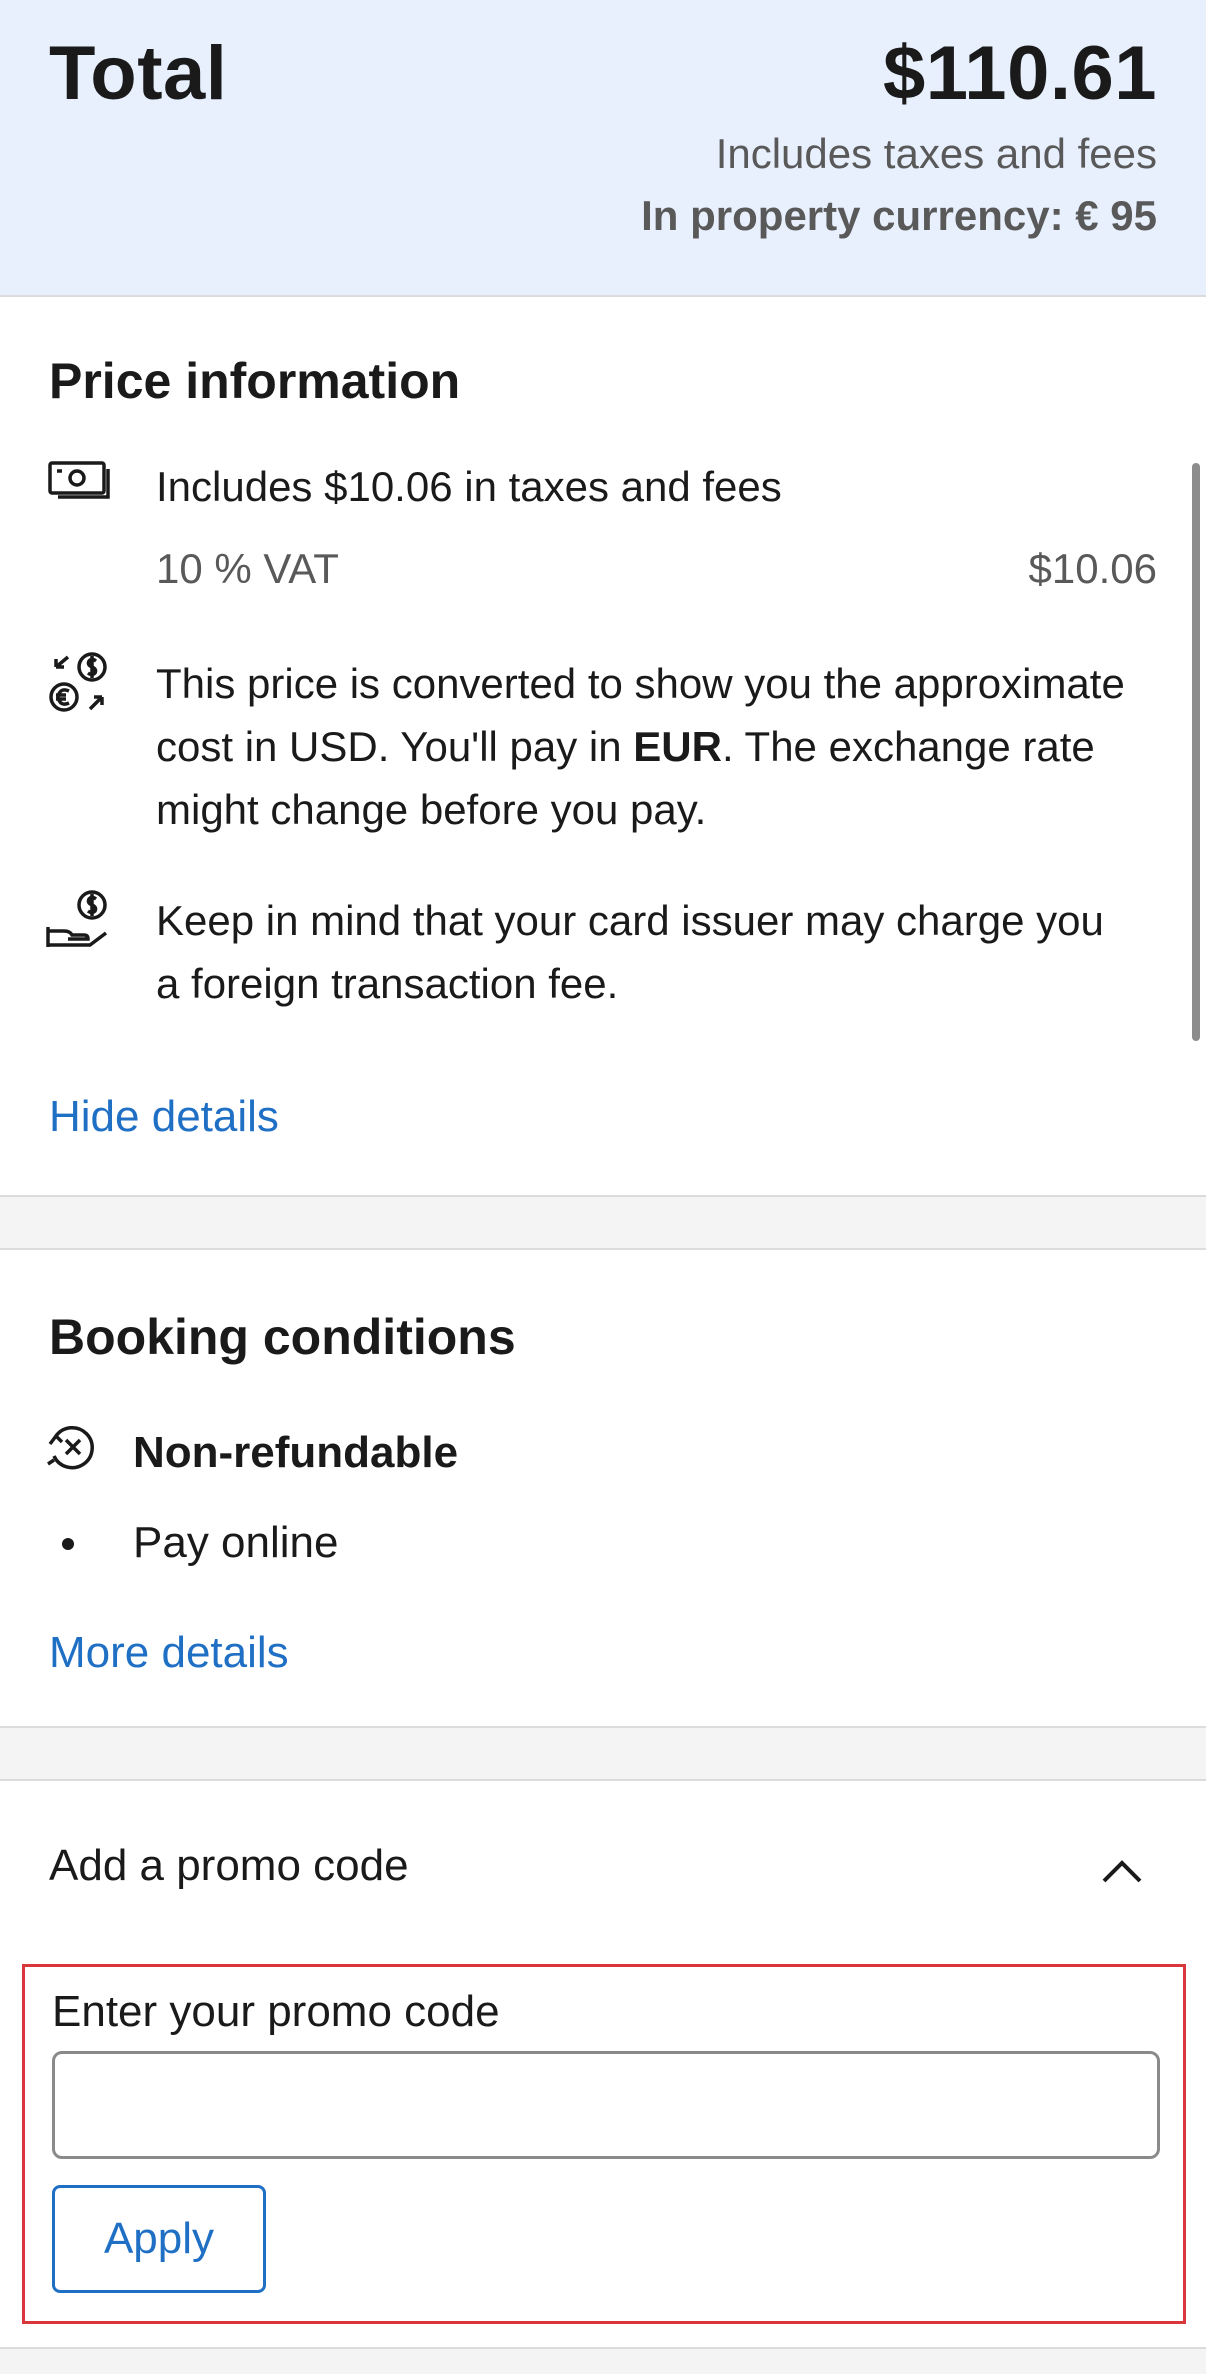 This screenshot has height=2374, width=1206. I want to click on taxes-note: Includes taxes and fees, so click(936, 153).